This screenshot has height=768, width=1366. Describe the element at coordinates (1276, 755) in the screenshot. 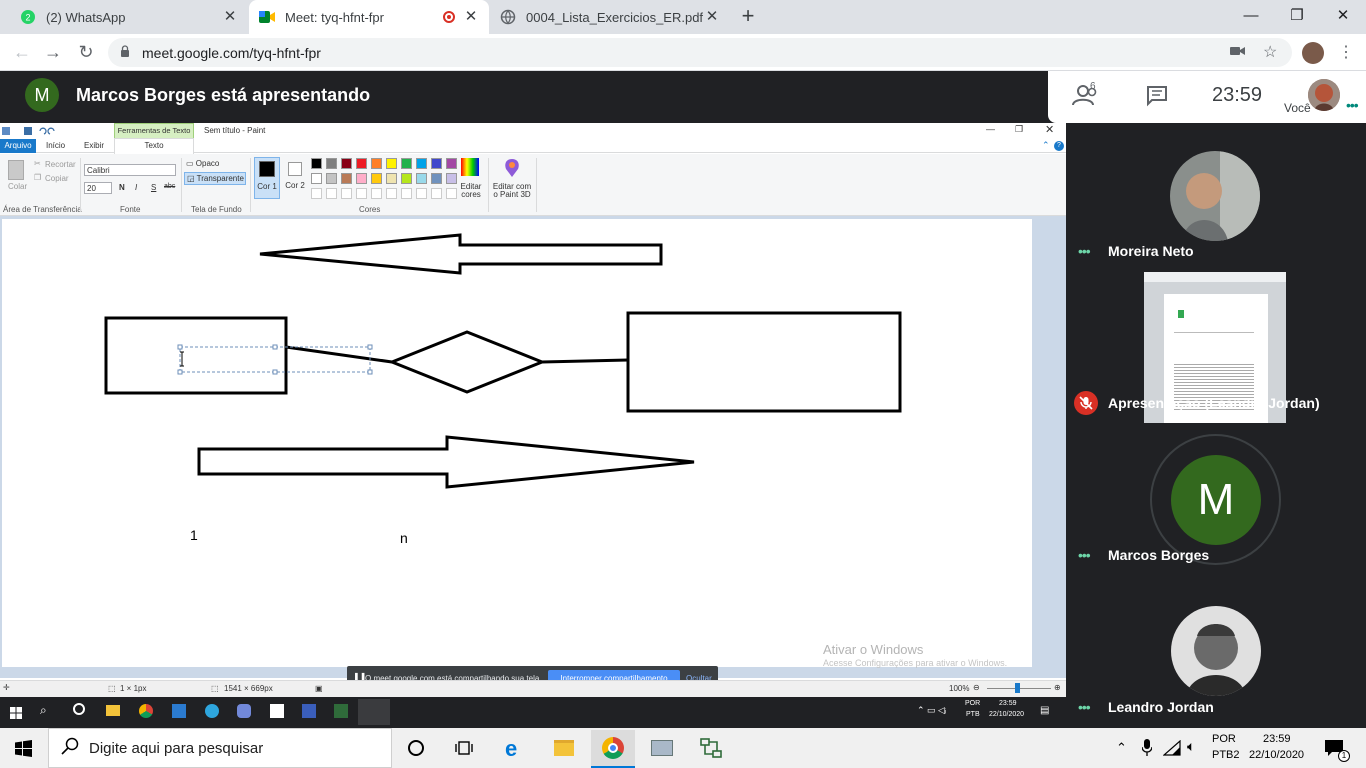

I see `clock-date: 22/10/2020` at that location.